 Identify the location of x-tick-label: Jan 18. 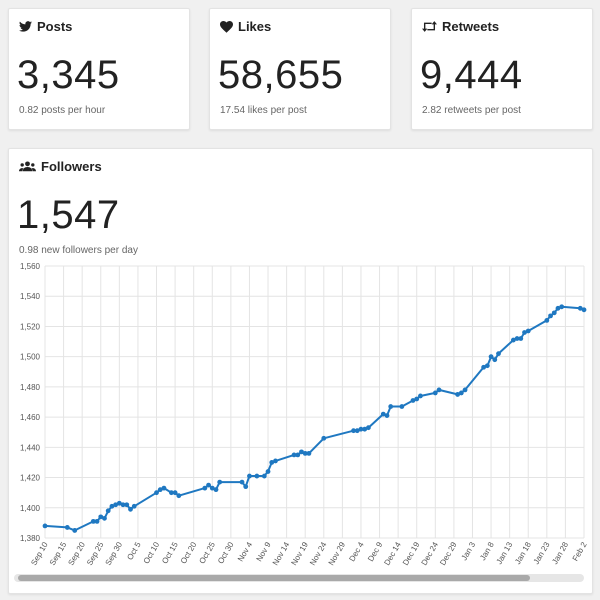
(523, 553).